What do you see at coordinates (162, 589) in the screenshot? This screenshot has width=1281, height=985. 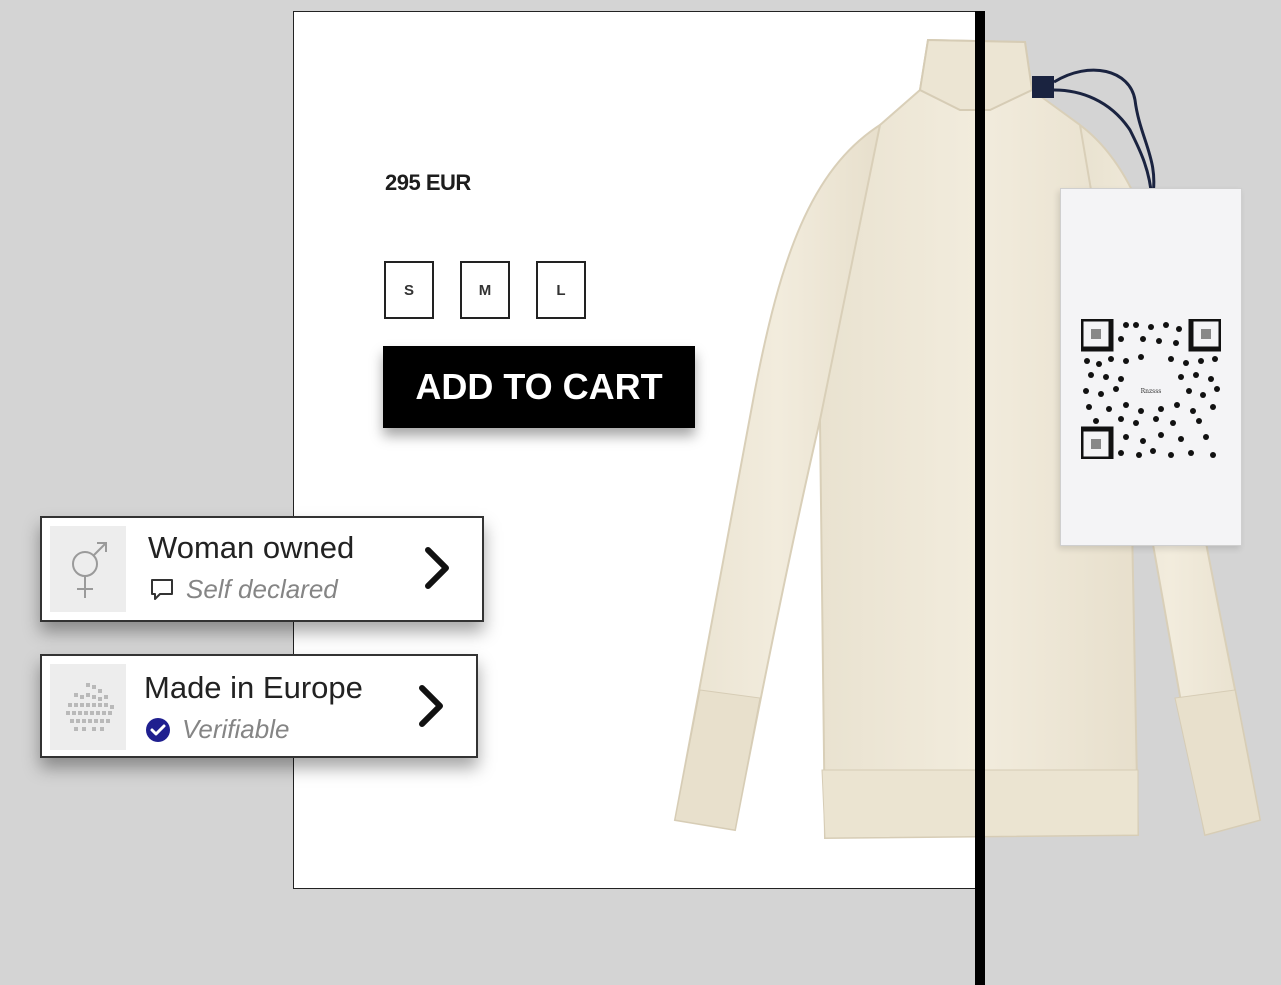 I see `speech-bubble-icon` at bounding box center [162, 589].